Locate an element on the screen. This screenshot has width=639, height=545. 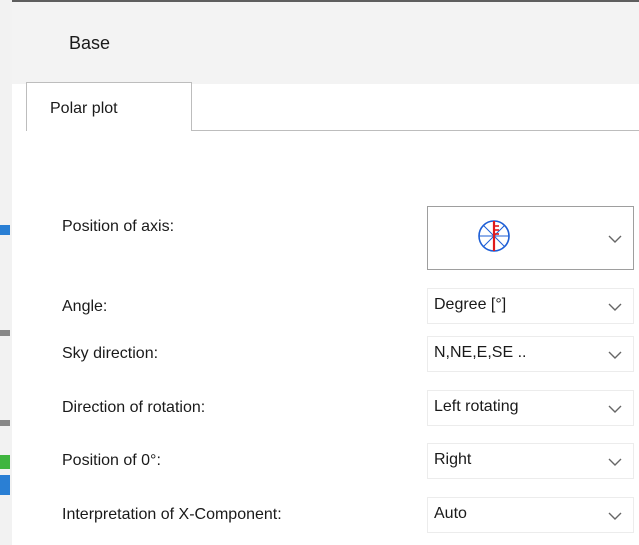
tab-label: Polar plot is located at coordinates (84, 108).